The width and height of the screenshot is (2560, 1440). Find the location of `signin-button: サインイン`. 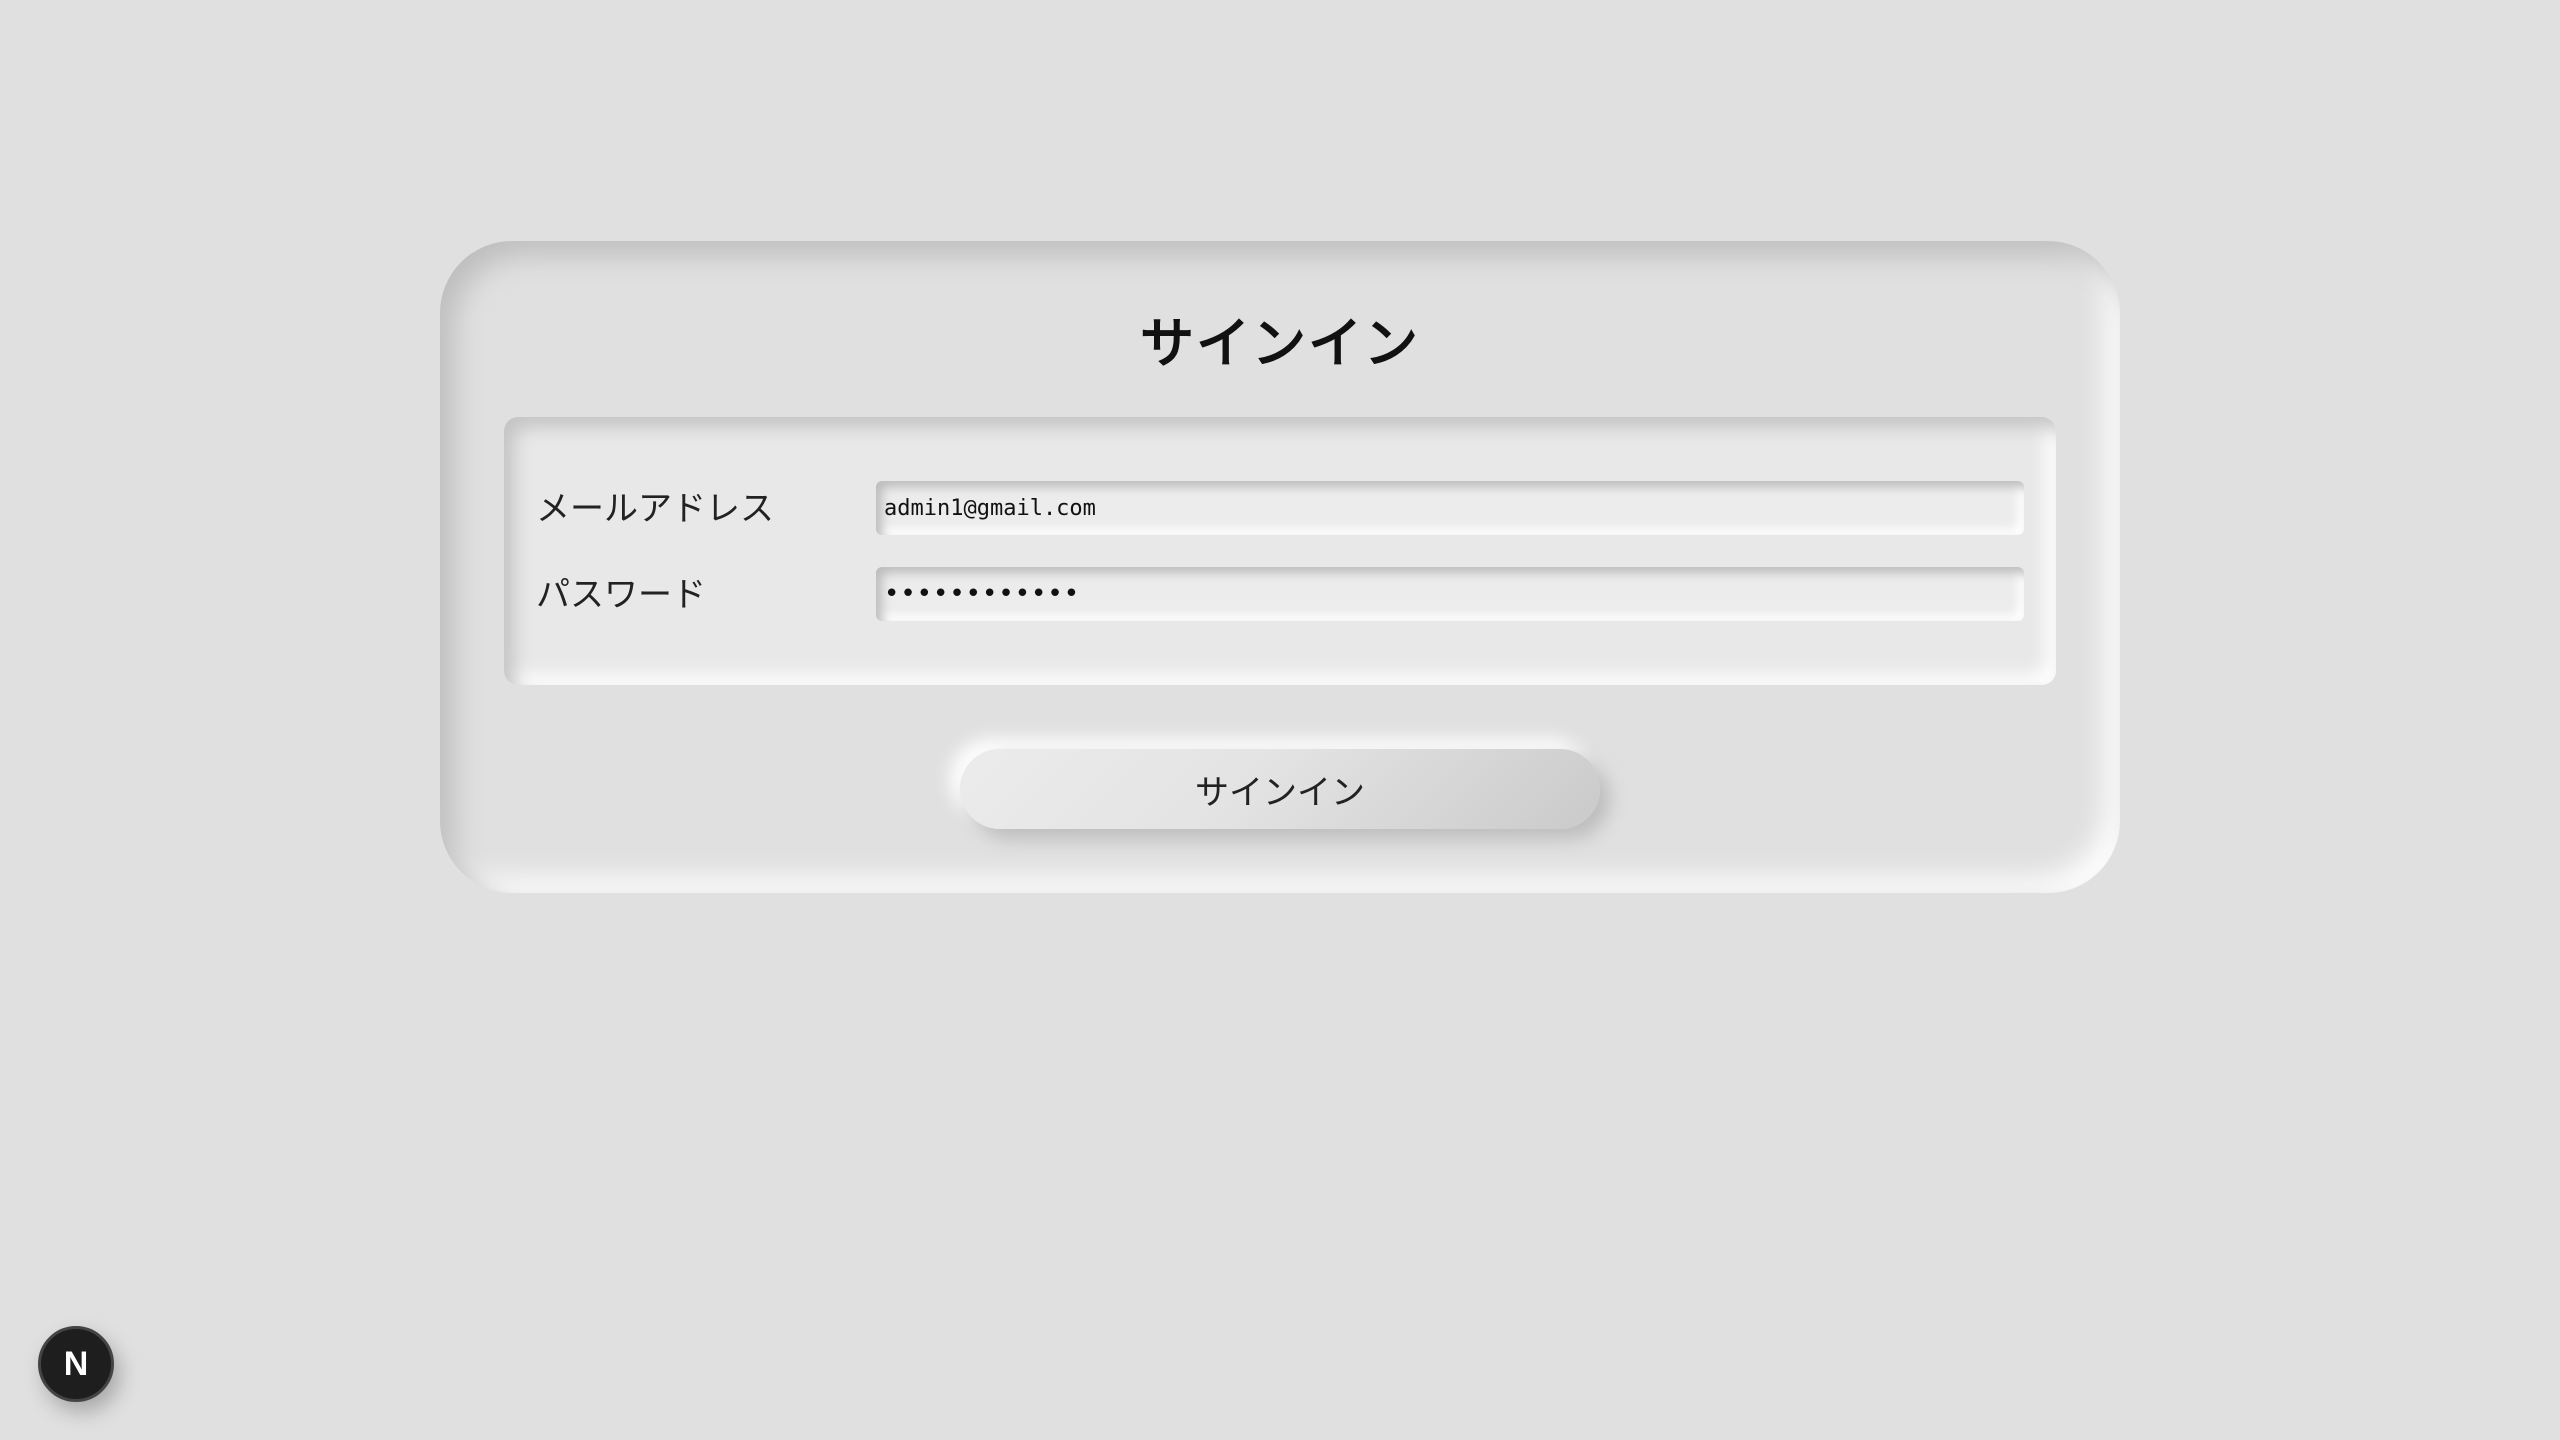

signin-button: サインイン is located at coordinates (1280, 789).